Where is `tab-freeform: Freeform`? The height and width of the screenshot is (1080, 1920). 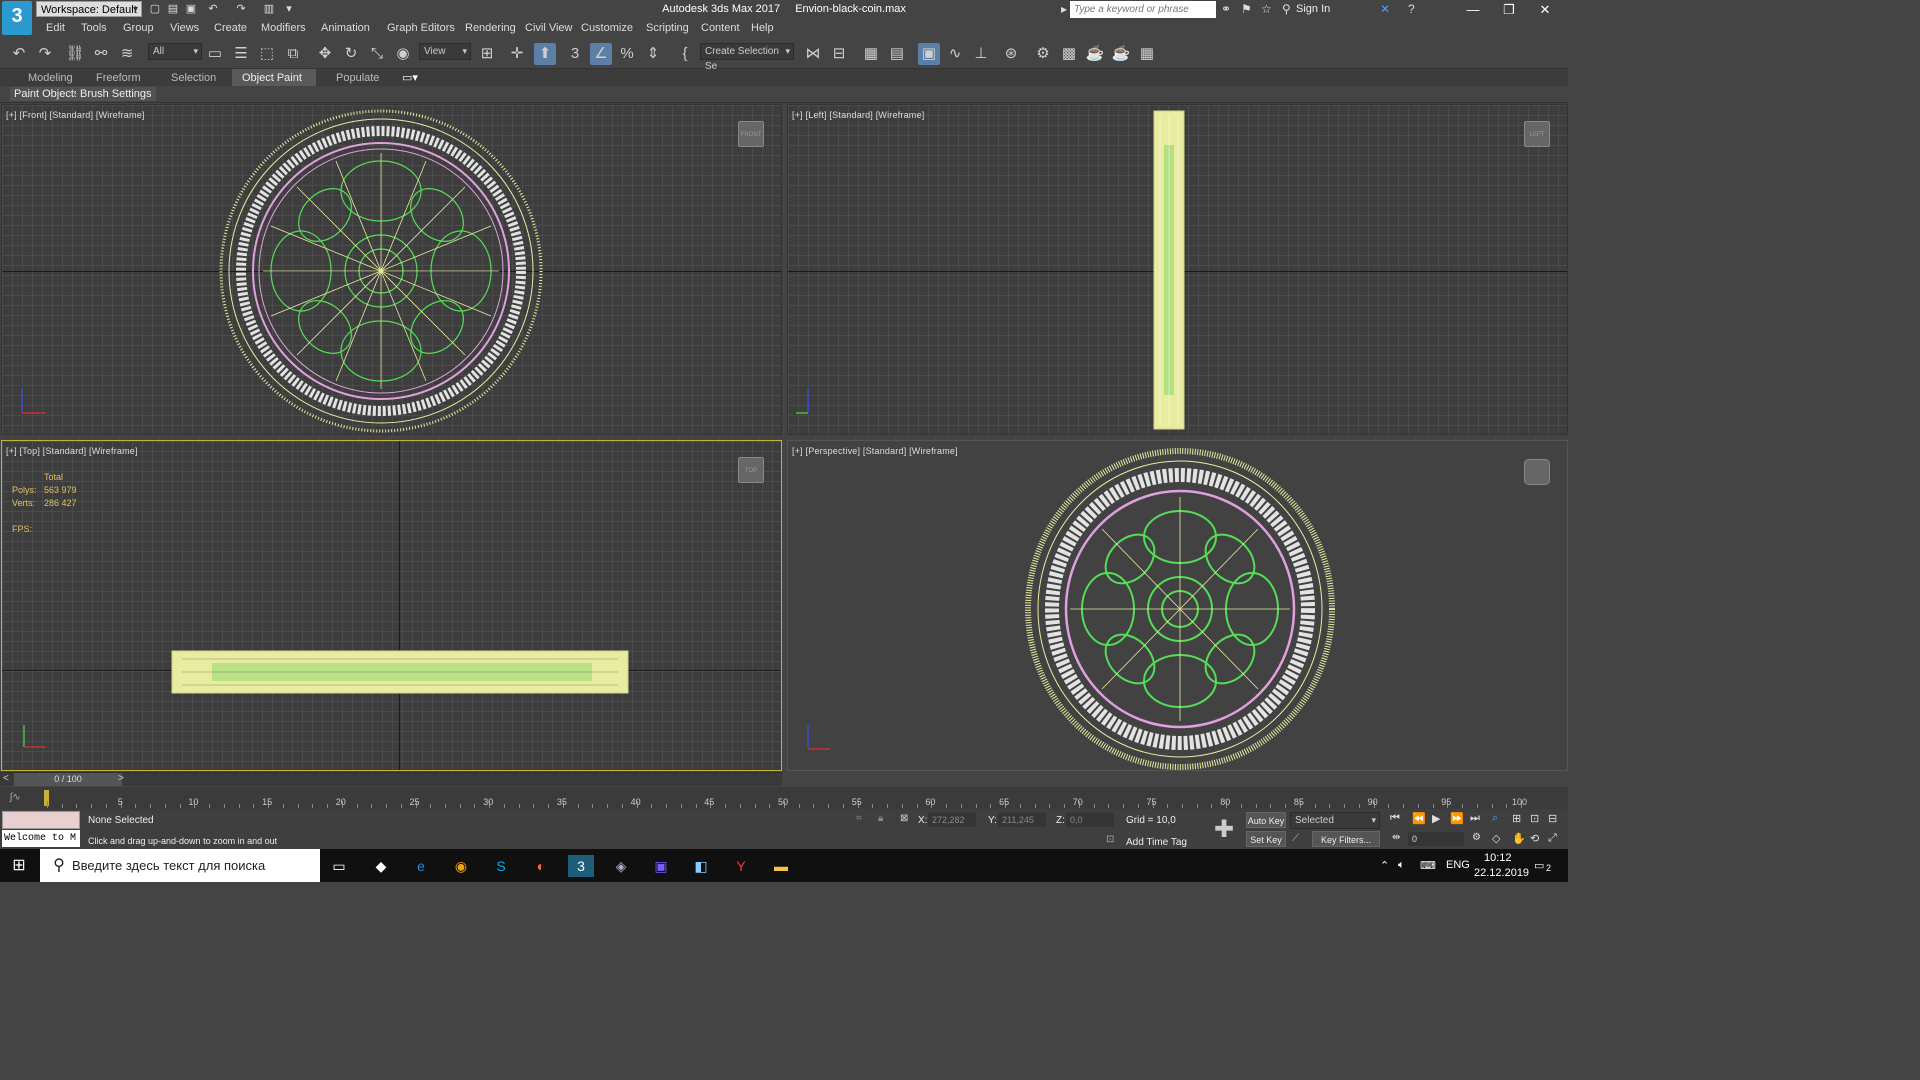 tab-freeform: Freeform is located at coordinates (118, 78).